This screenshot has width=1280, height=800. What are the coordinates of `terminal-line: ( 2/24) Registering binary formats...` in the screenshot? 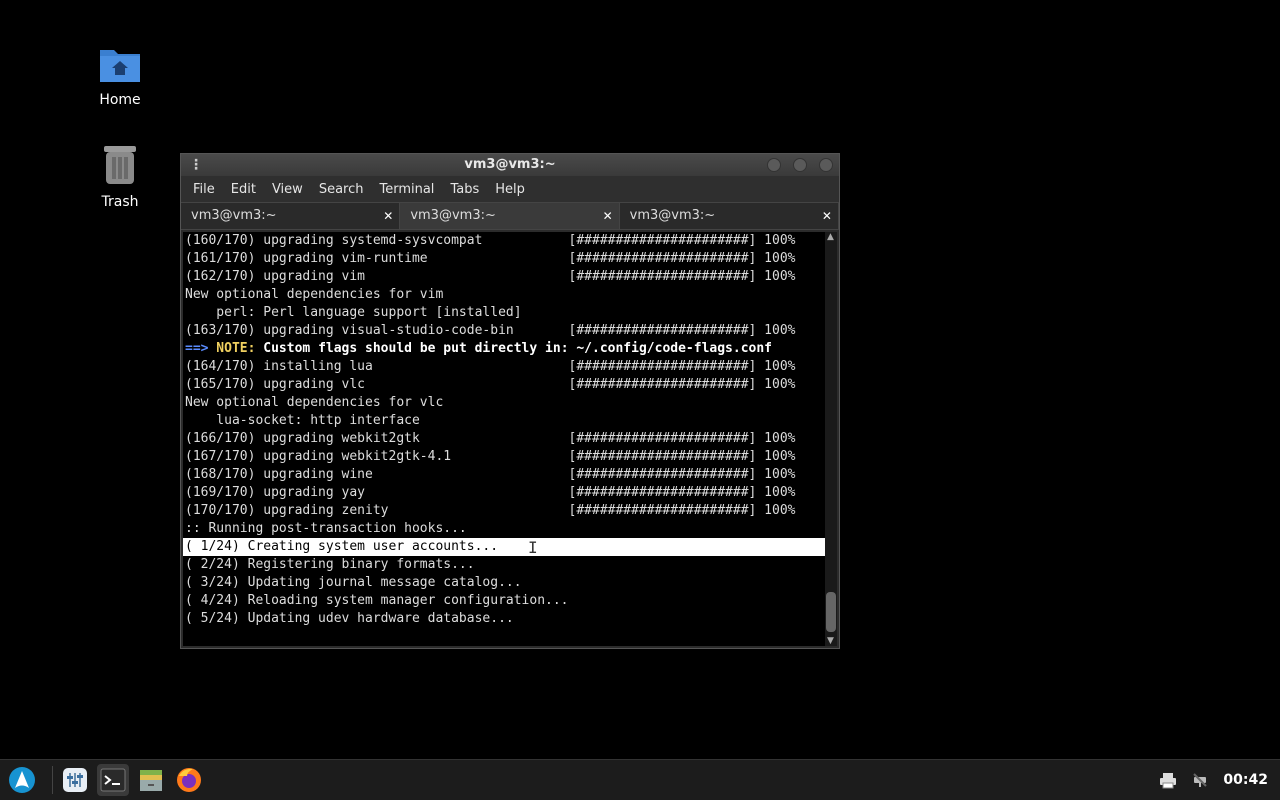 It's located at (330, 564).